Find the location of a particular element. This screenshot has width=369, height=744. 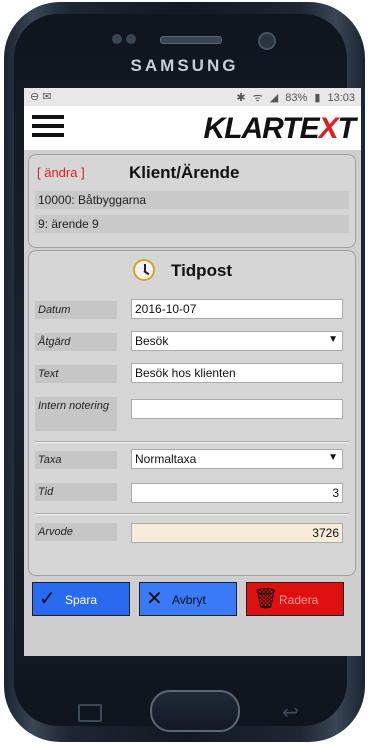

intern-label: Intern notering is located at coordinates (76, 414).